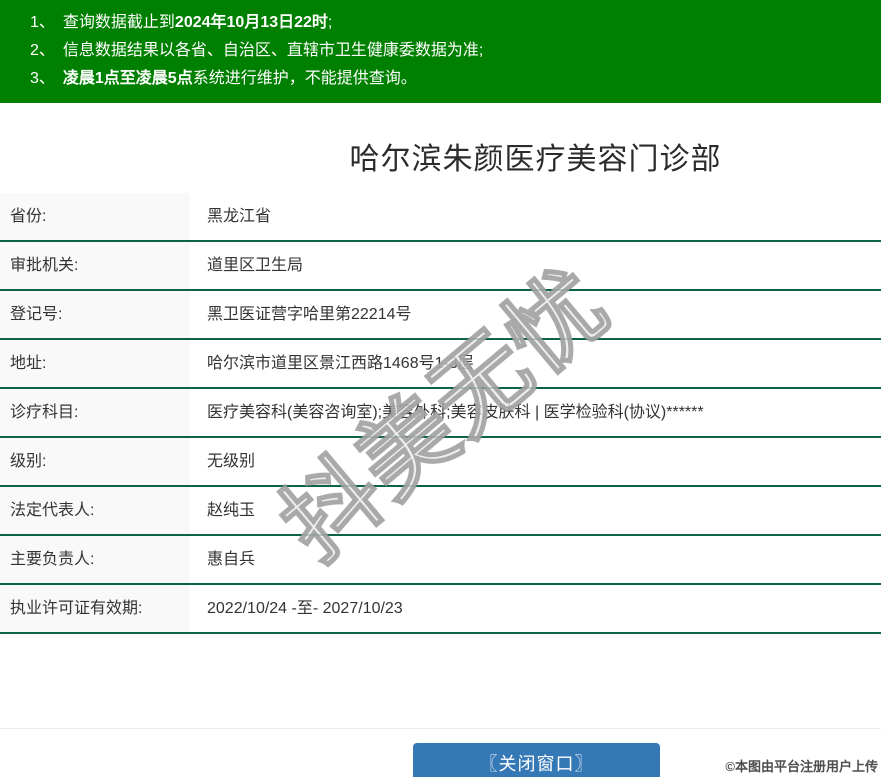 This screenshot has width=881, height=777. I want to click on row-label: 省份:, so click(95, 216).